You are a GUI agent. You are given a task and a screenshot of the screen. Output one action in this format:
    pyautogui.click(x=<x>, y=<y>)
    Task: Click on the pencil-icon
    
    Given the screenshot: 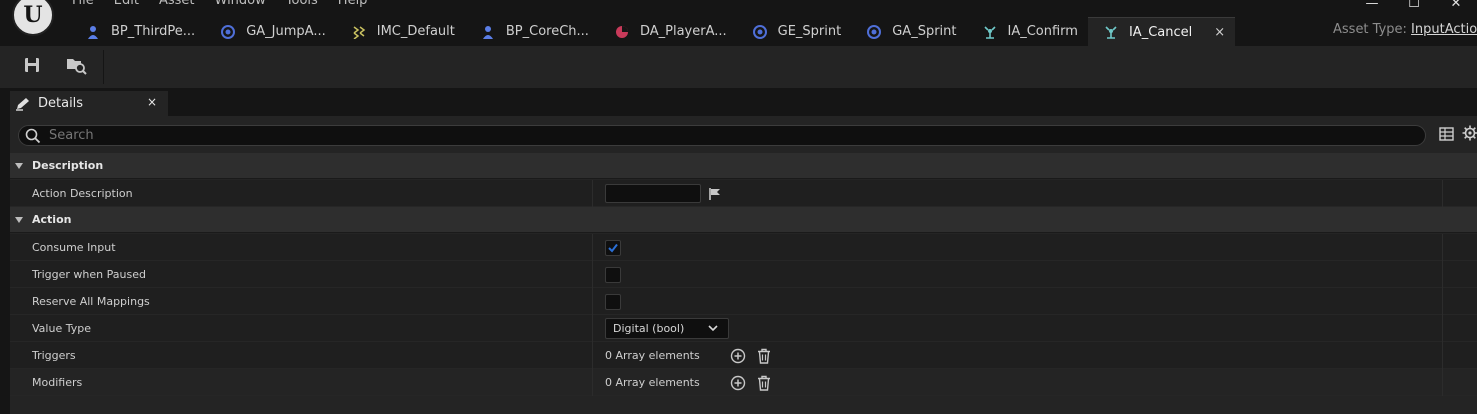 What is the action you would take?
    pyautogui.click(x=23, y=104)
    